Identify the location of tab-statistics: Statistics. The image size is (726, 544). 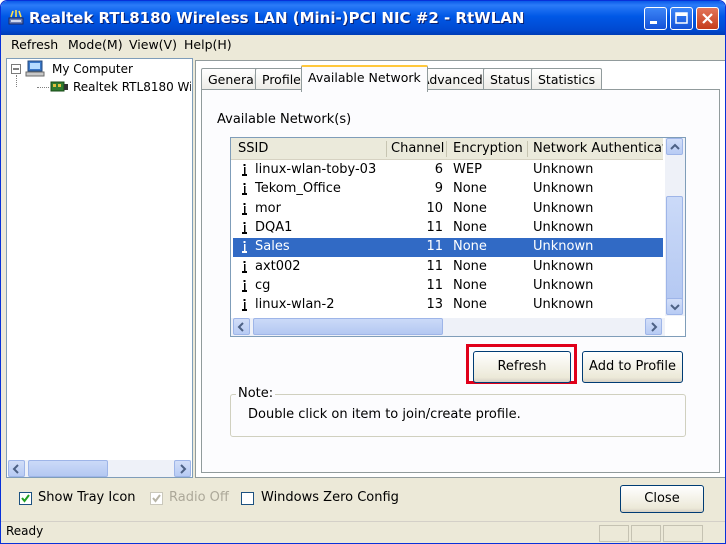
(567, 79).